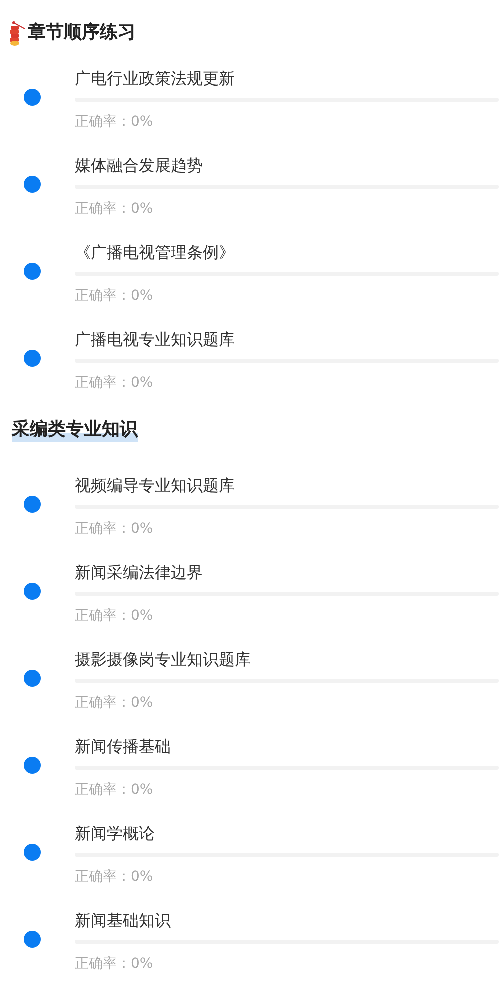  I want to click on chapter-title: 新闻学概论, so click(287, 834).